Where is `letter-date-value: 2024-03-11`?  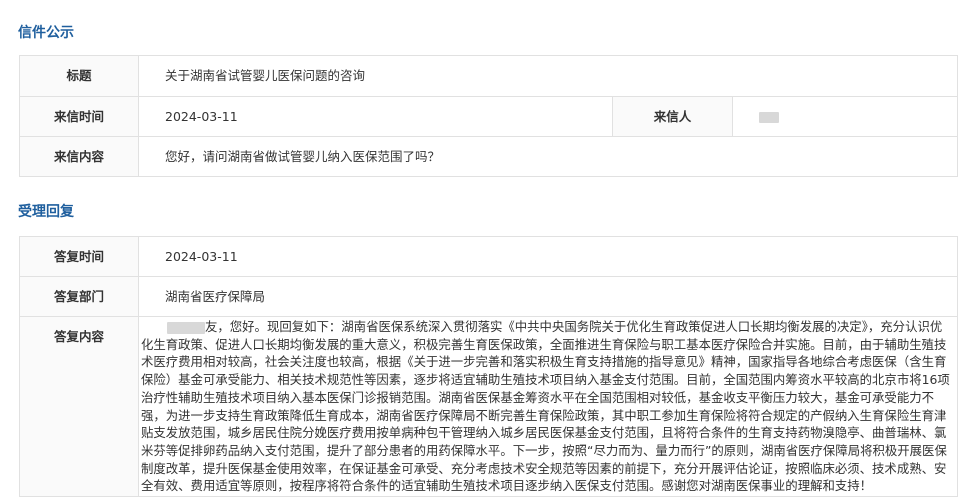 letter-date-value: 2024-03-11 is located at coordinates (375, 116).